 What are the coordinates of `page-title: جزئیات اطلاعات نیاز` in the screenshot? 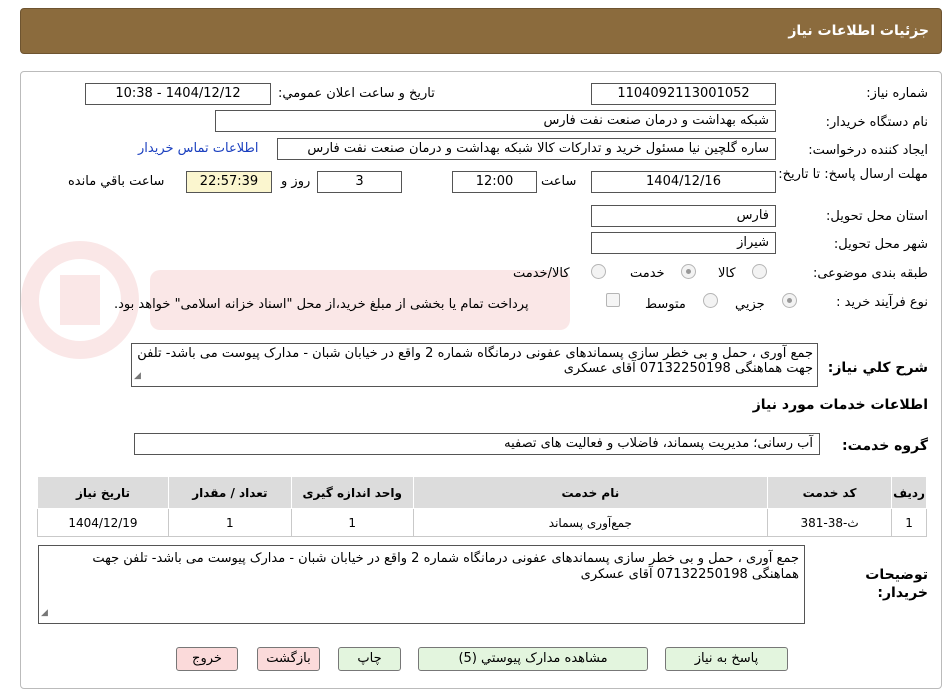 It's located at (858, 31).